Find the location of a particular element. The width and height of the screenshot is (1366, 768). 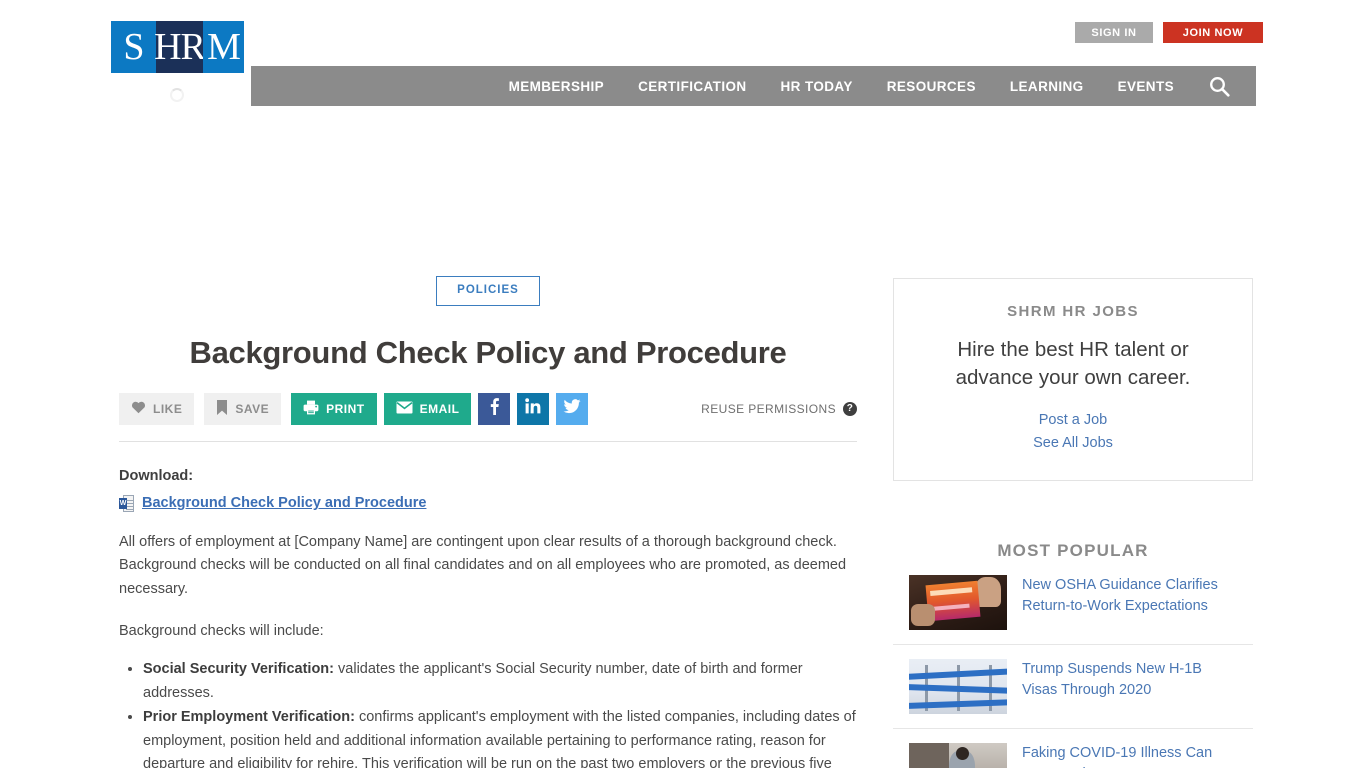

word-document-icon: W is located at coordinates (126, 503).